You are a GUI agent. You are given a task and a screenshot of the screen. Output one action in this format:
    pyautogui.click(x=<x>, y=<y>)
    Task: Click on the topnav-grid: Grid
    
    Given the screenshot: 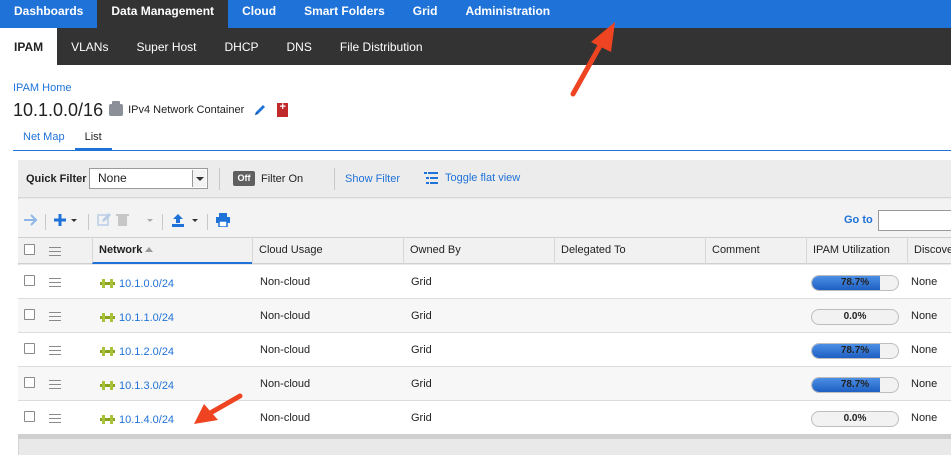 What is the action you would take?
    pyautogui.click(x=425, y=14)
    